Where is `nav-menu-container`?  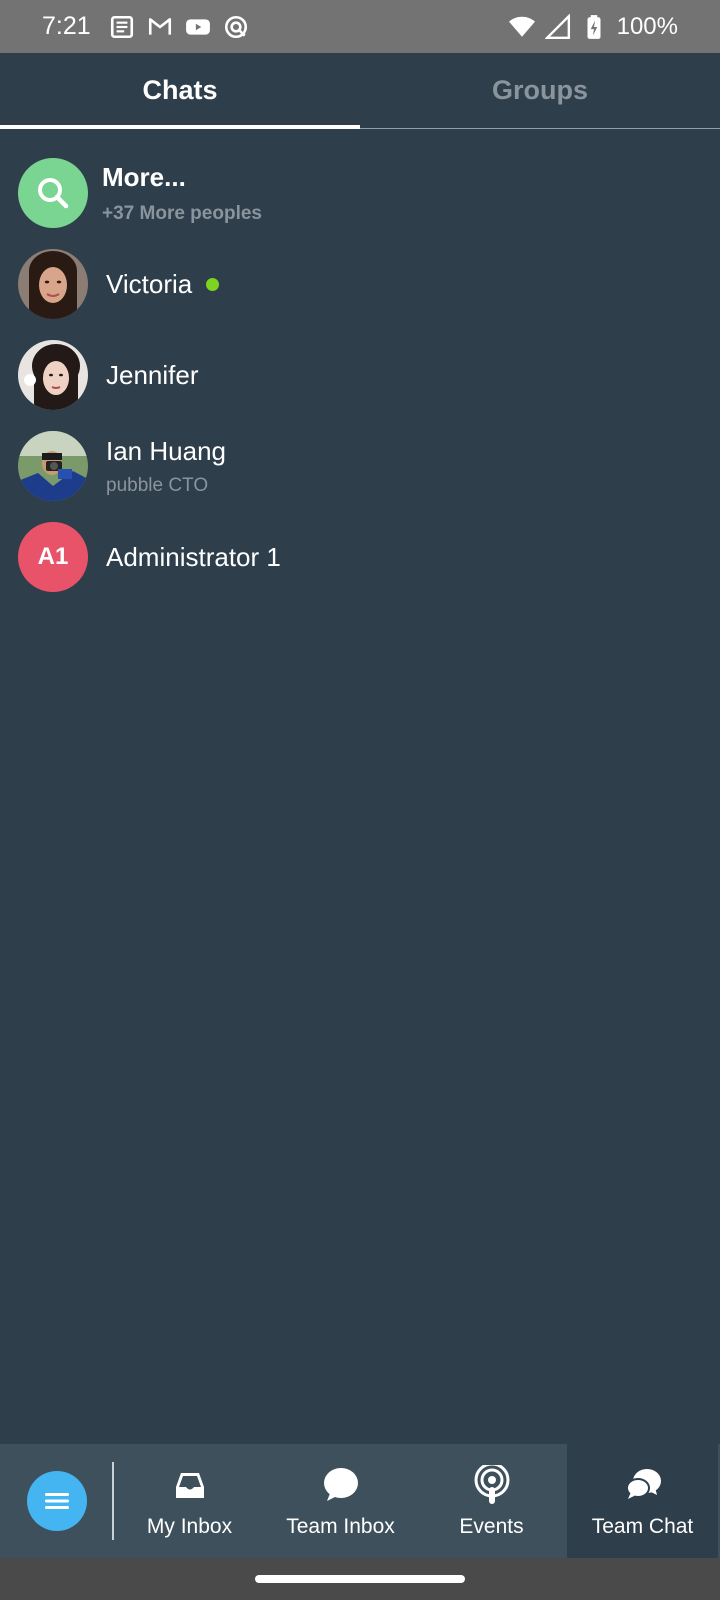
nav-menu-container is located at coordinates (57, 1501).